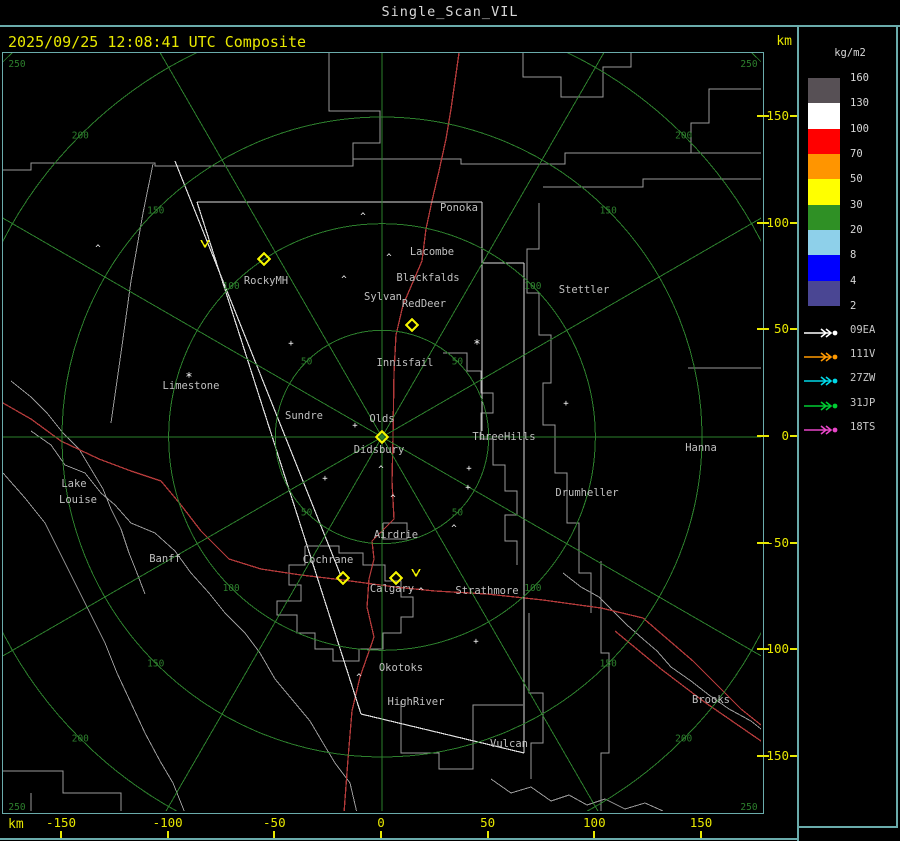 The image size is (900, 841). Describe the element at coordinates (859, 78) in the screenshot. I see `legend-value-label: 160` at that location.